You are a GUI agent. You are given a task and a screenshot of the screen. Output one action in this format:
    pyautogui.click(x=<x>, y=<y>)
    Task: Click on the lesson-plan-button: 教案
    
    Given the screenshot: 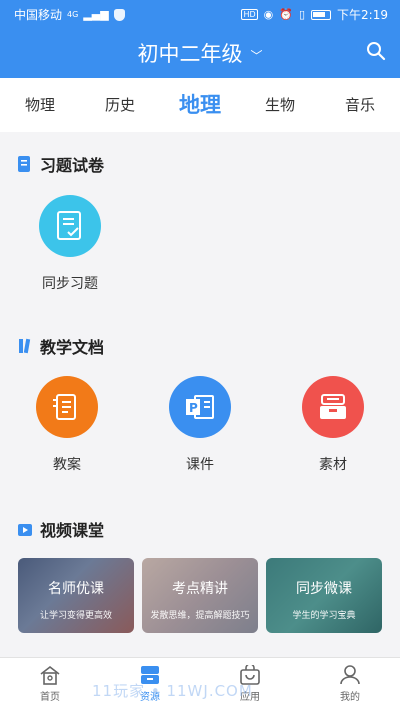 What is the action you would take?
    pyautogui.click(x=67, y=425)
    